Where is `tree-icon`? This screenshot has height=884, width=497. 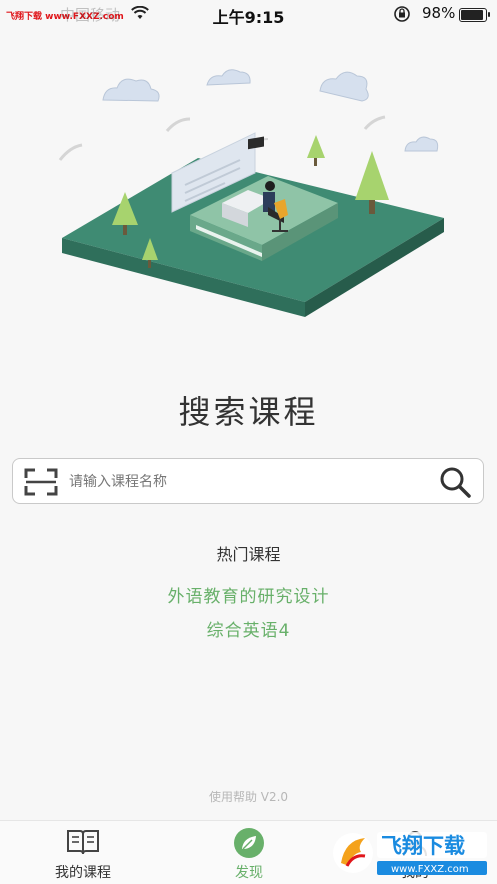 tree-icon is located at coordinates (316, 150).